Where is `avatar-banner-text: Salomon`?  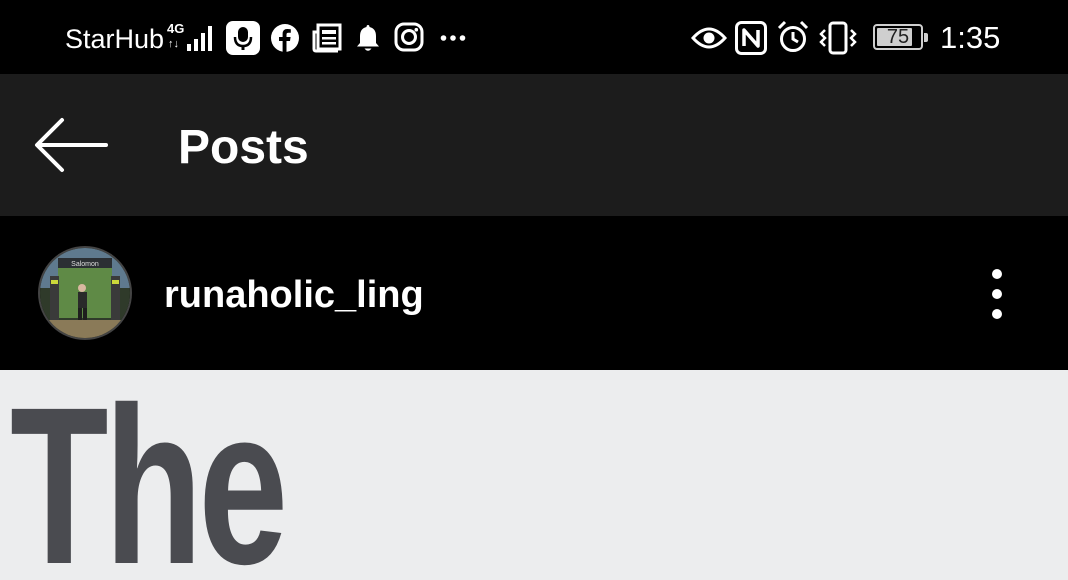 avatar-banner-text: Salomon is located at coordinates (85, 264).